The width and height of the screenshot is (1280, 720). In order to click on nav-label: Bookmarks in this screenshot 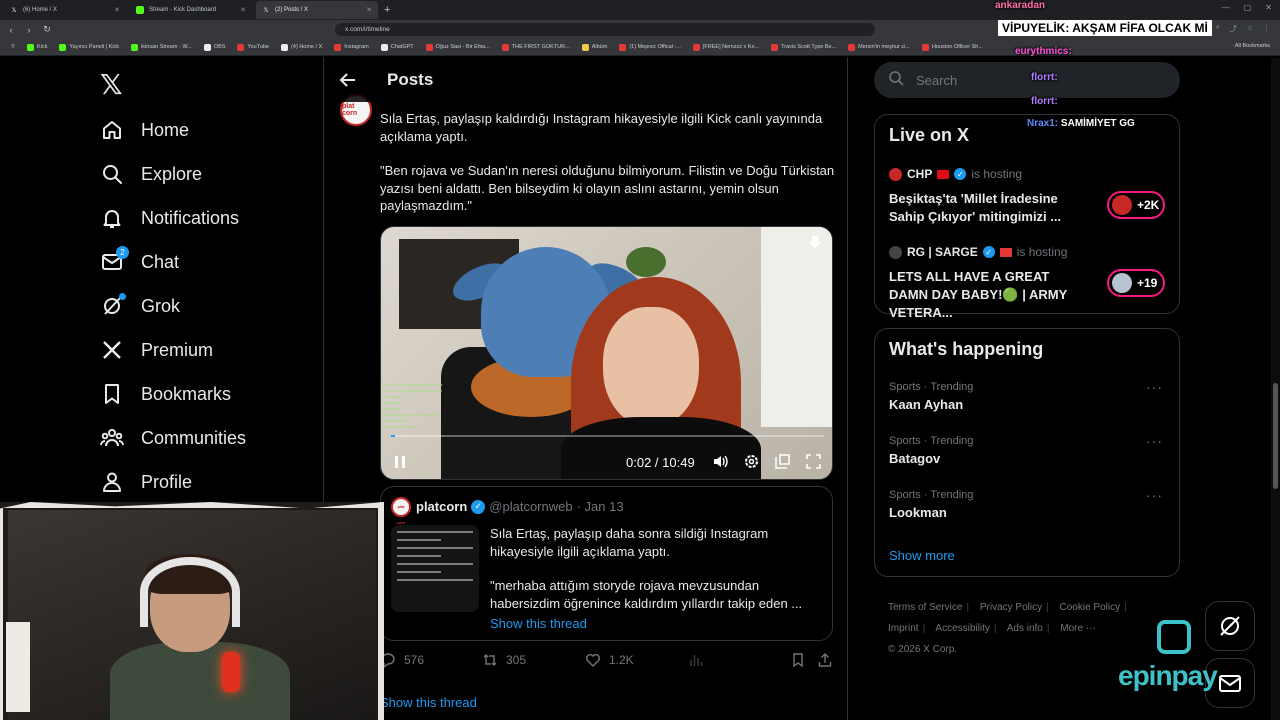, I will do `click(186, 393)`.